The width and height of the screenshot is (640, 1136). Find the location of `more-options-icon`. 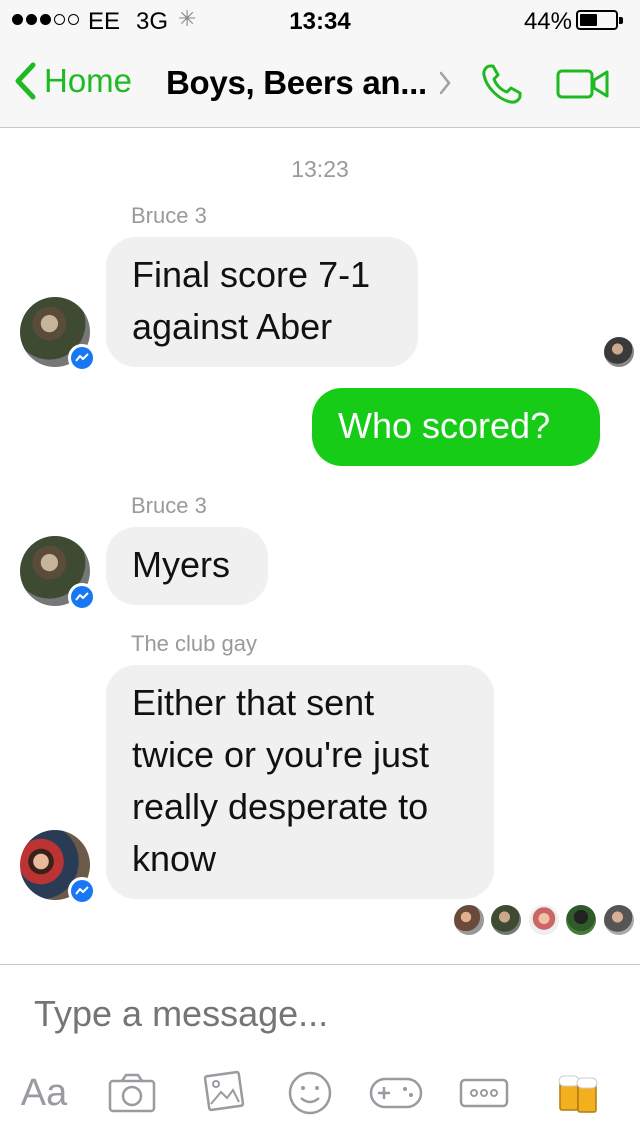

more-options-icon is located at coordinates (484, 1093).